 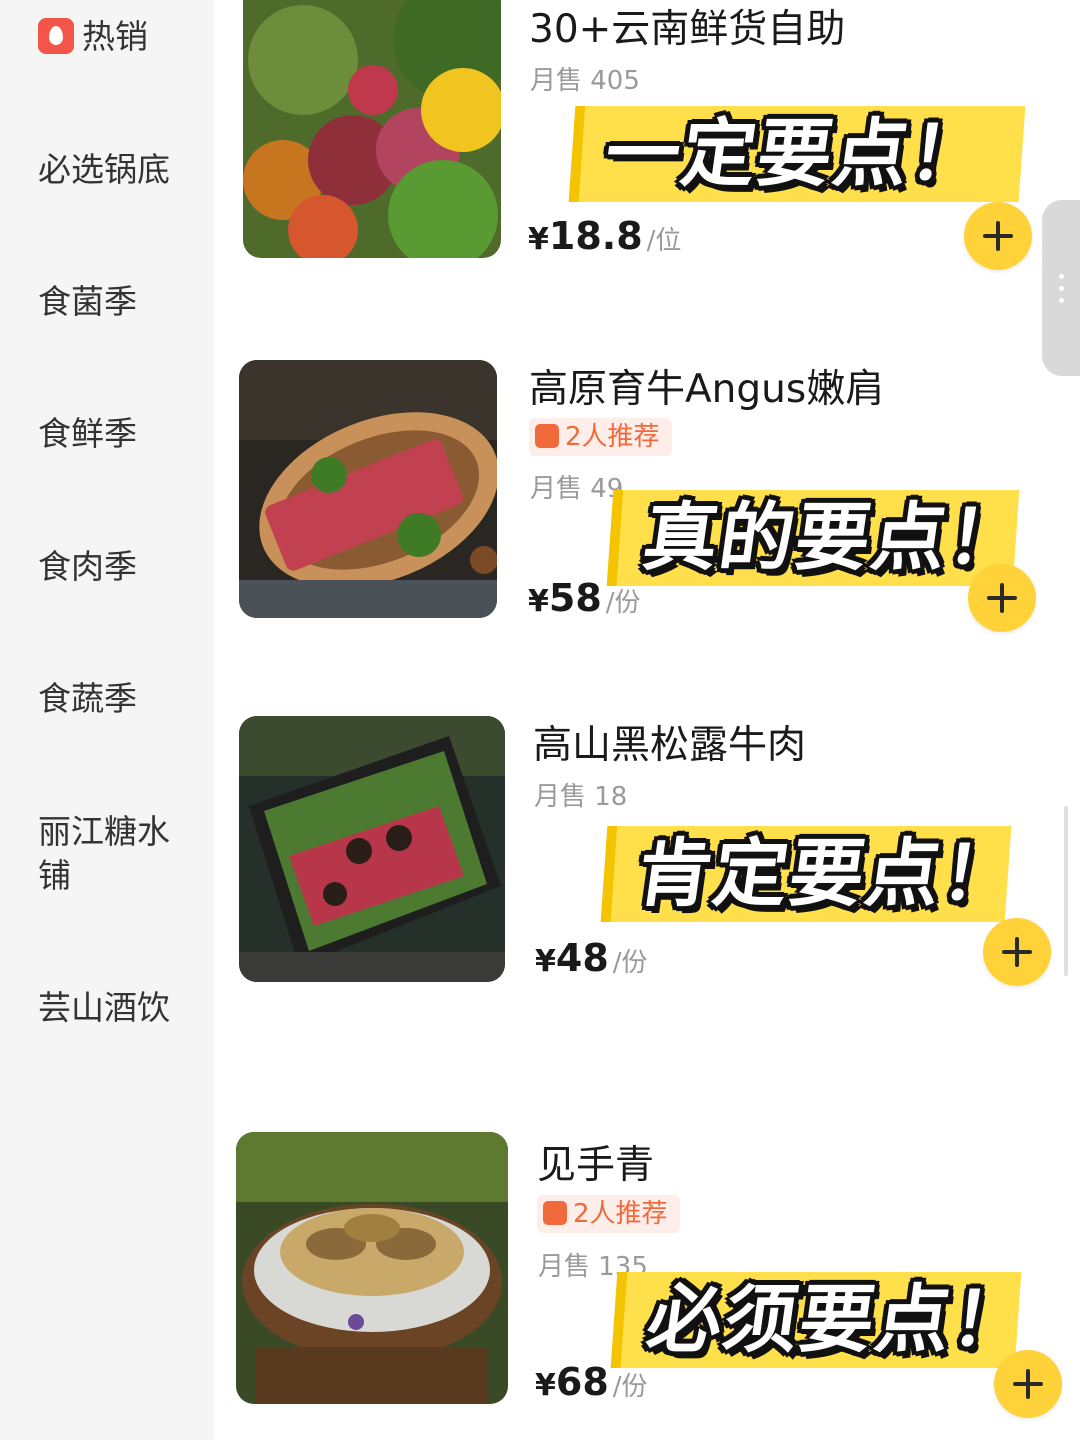 I want to click on sidebar-item-label: 食菌季, so click(x=87, y=301).